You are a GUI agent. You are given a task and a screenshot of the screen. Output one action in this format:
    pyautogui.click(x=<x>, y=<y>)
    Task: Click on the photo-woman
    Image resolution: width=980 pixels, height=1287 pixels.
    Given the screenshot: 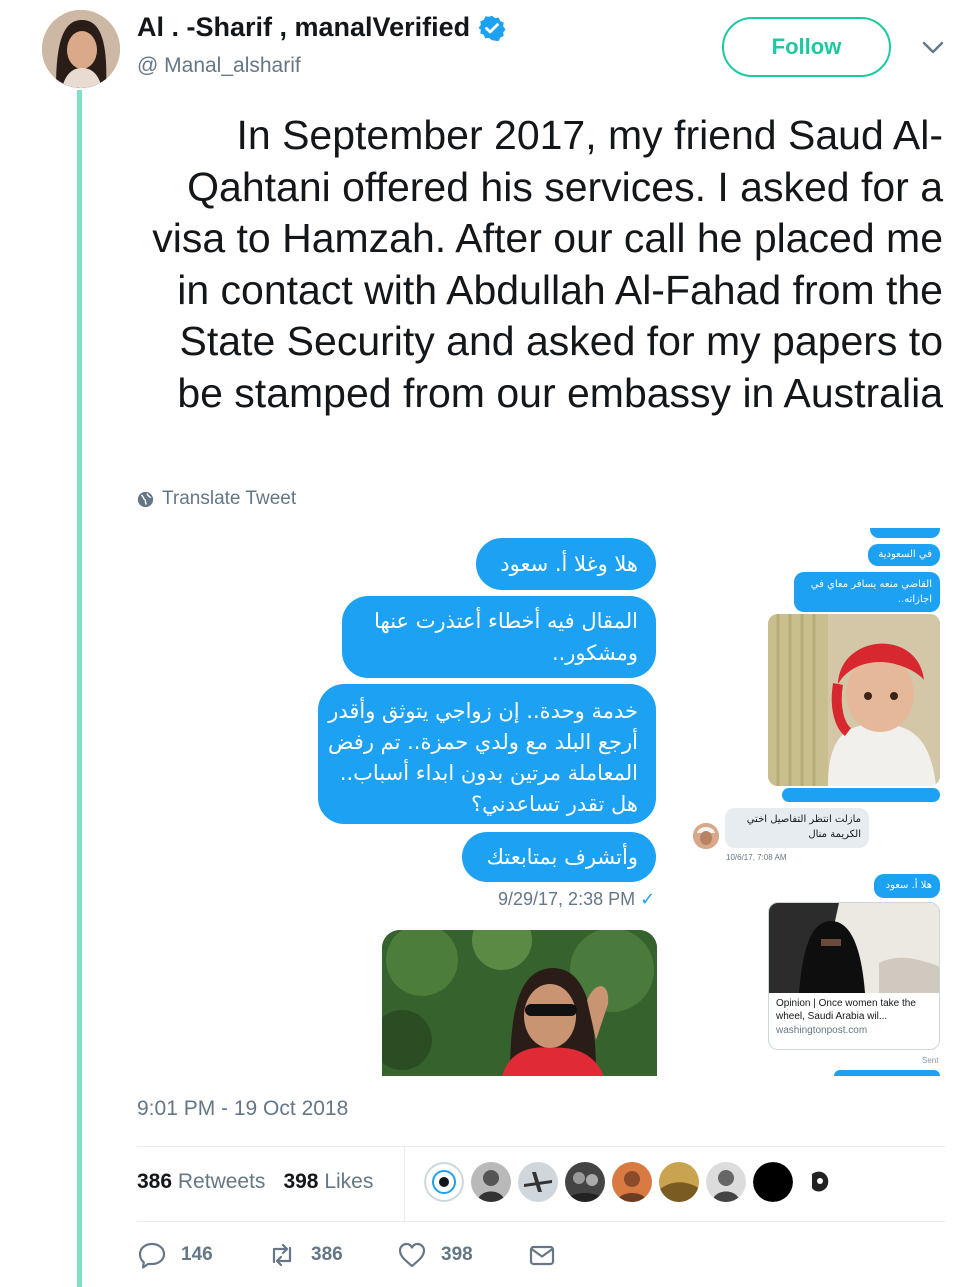 What is the action you would take?
    pyautogui.click(x=519, y=1003)
    